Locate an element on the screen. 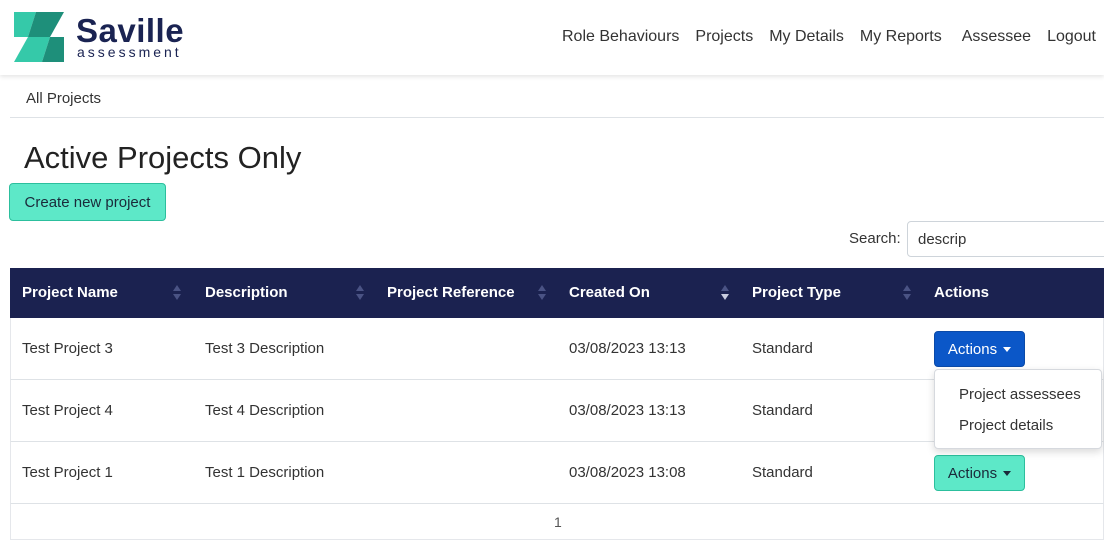 This screenshot has height=540, width=1104. logo-wordmark: Saville is located at coordinates (130, 30).